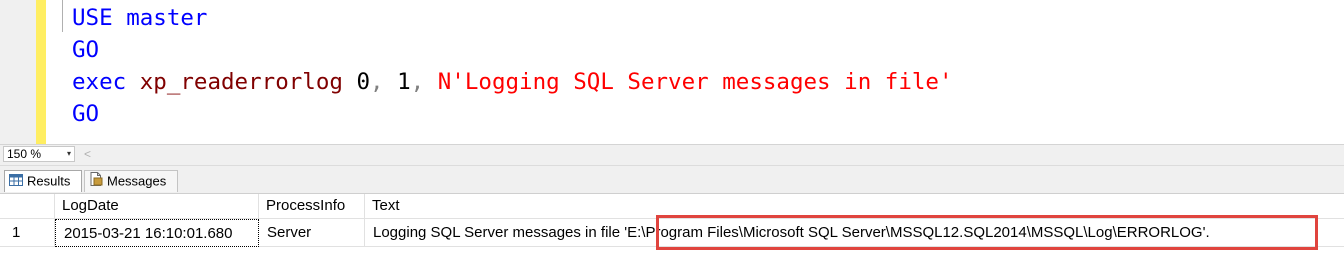 This screenshot has width=1344, height=259. What do you see at coordinates (92, 18) in the screenshot?
I see `code-token: USE` at bounding box center [92, 18].